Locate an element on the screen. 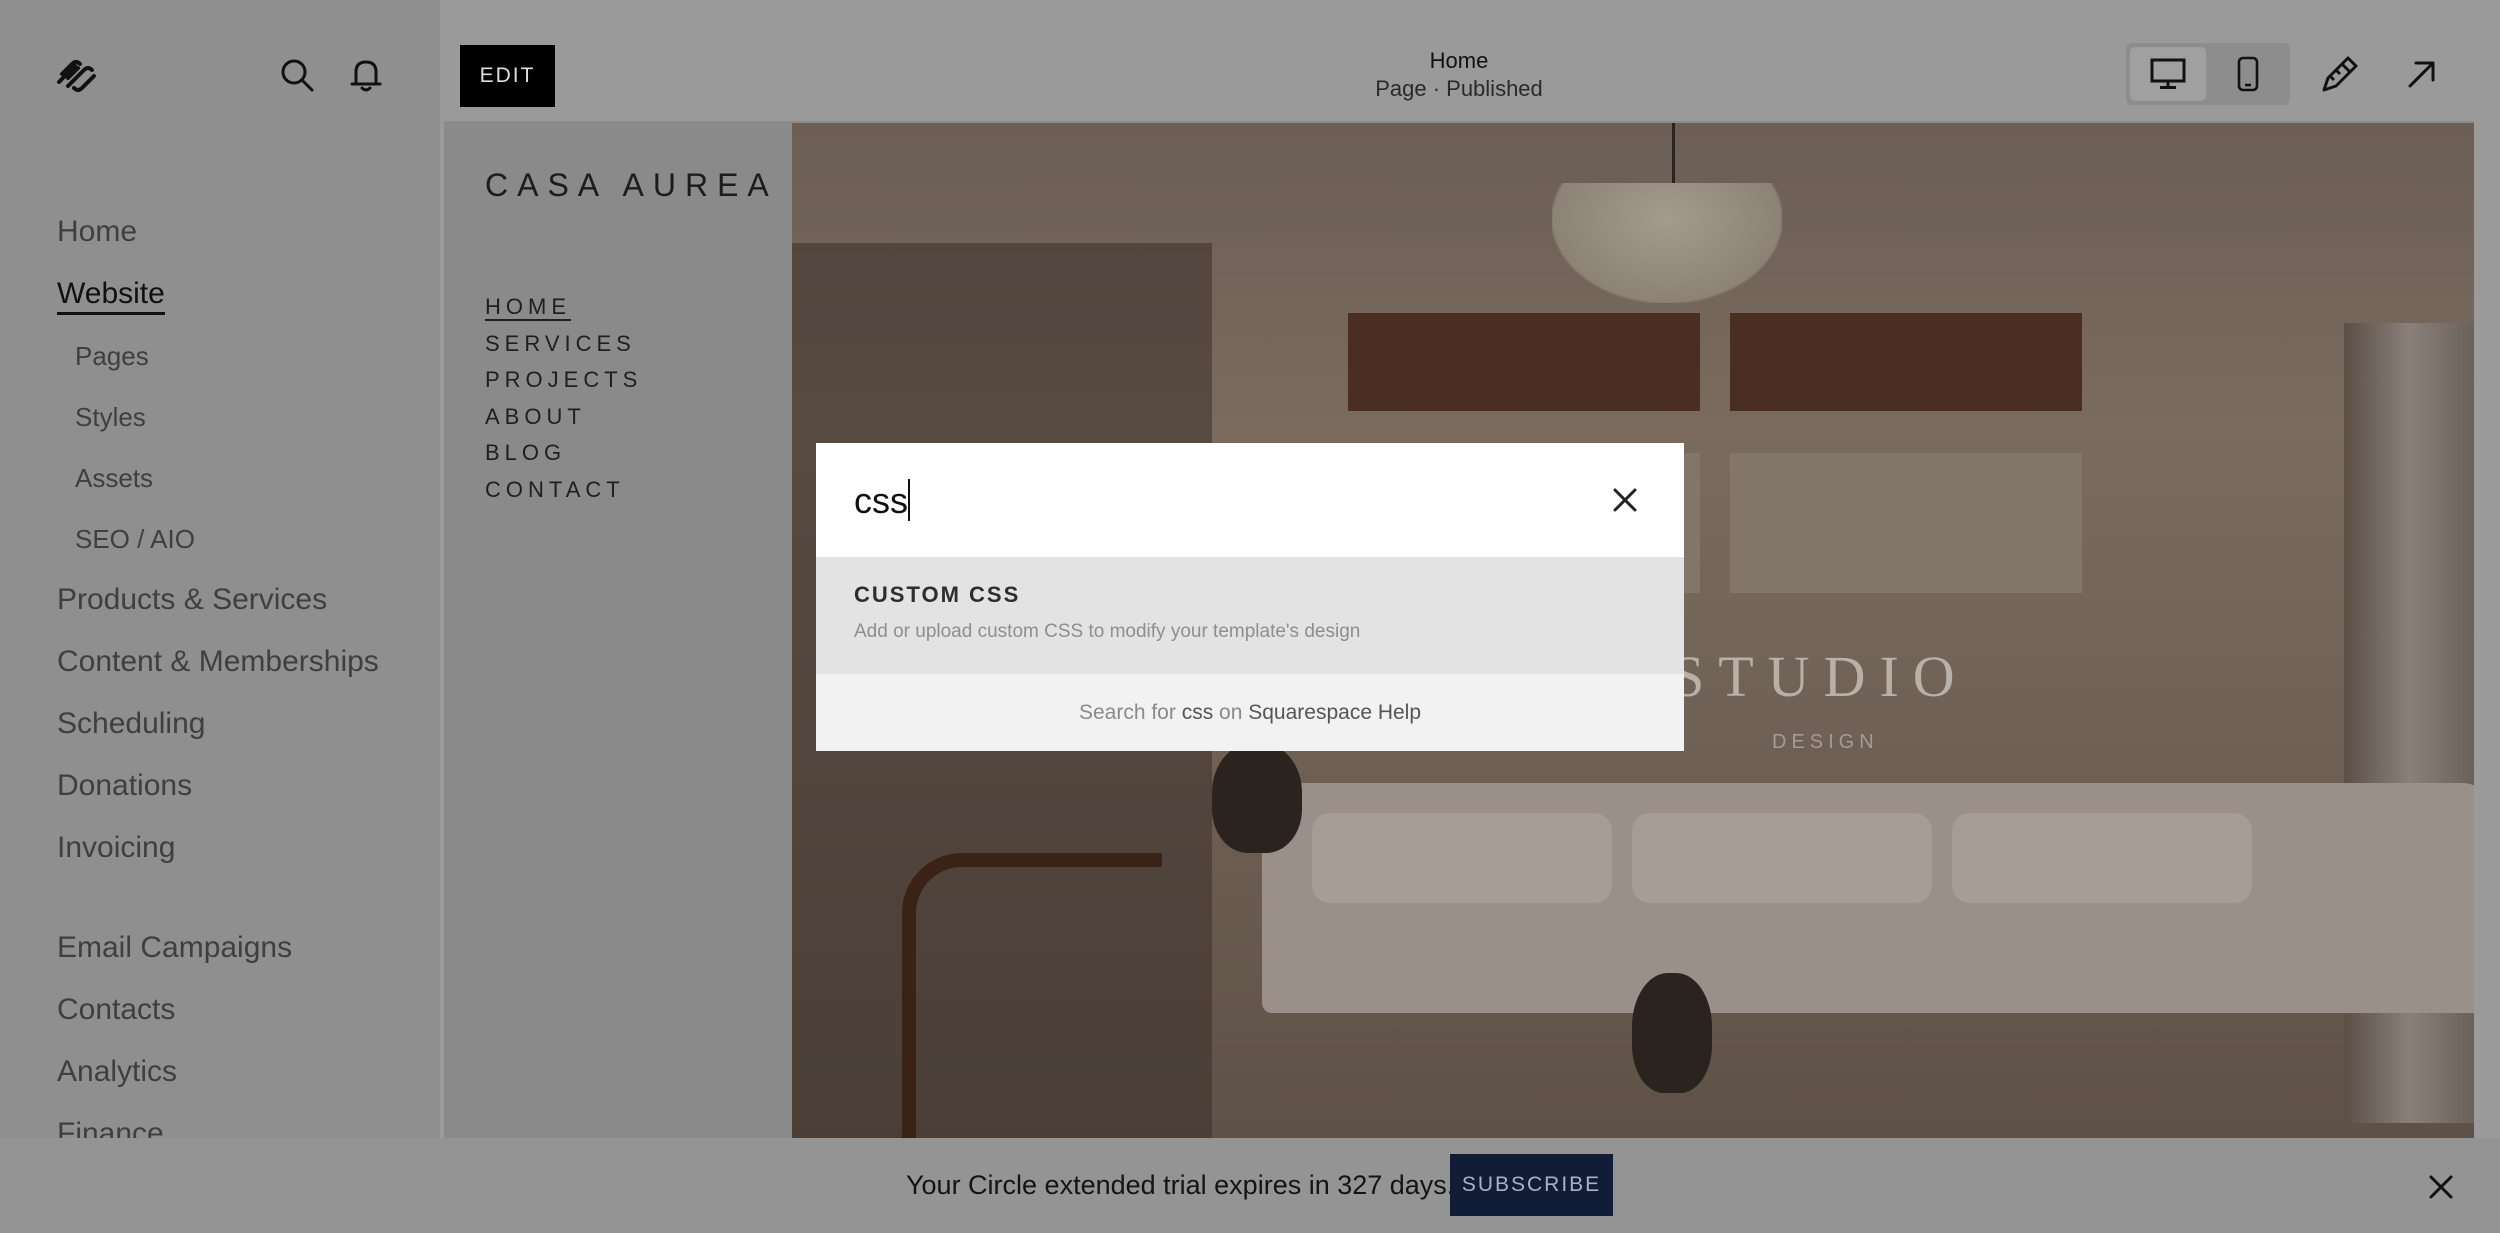 This screenshot has width=2500, height=1233. design-brush-icon is located at coordinates (2340, 74).